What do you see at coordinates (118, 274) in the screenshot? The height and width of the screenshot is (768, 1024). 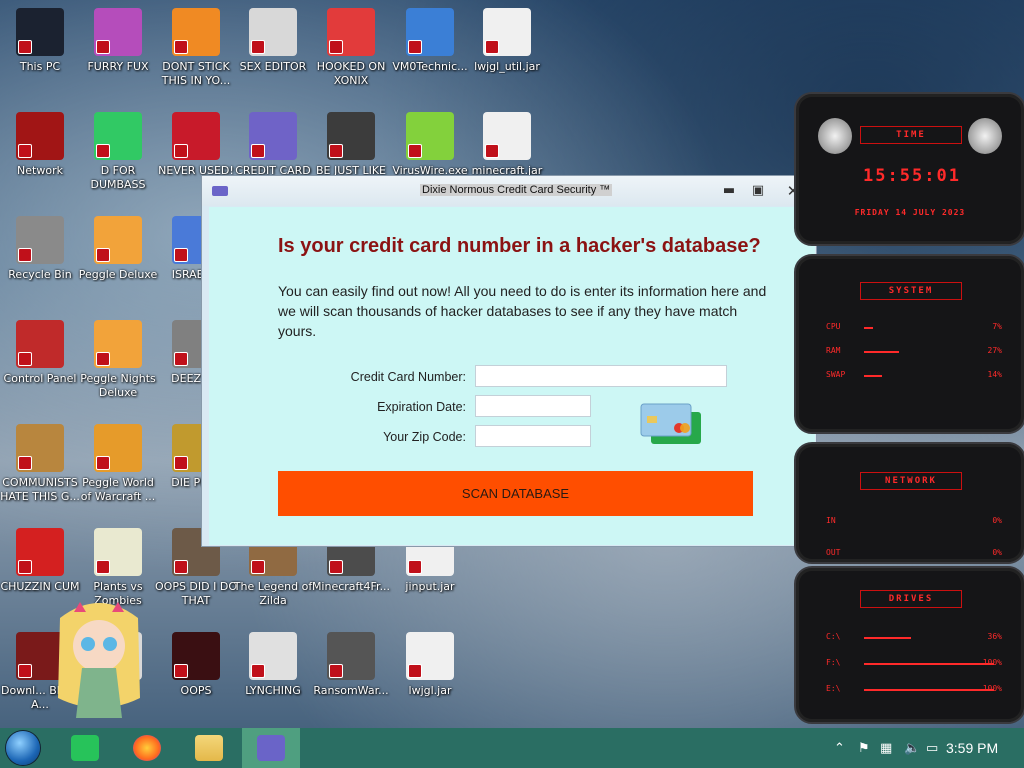 I see `desktop-icon-label: Peggle Deluxe` at bounding box center [118, 274].